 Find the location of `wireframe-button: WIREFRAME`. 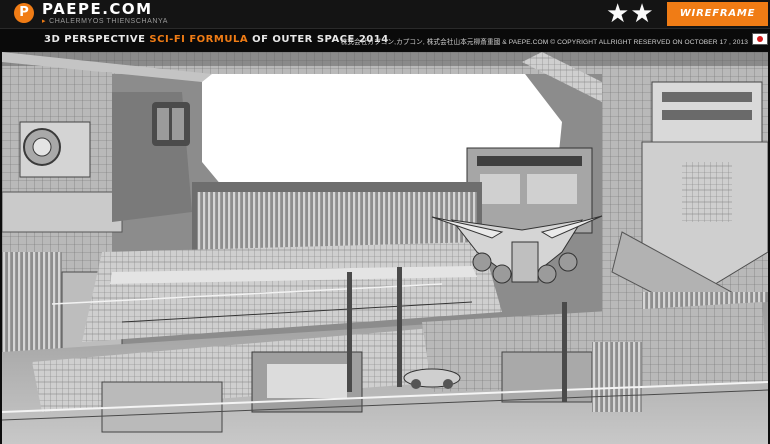

wireframe-button: WIREFRAME is located at coordinates (717, 14).